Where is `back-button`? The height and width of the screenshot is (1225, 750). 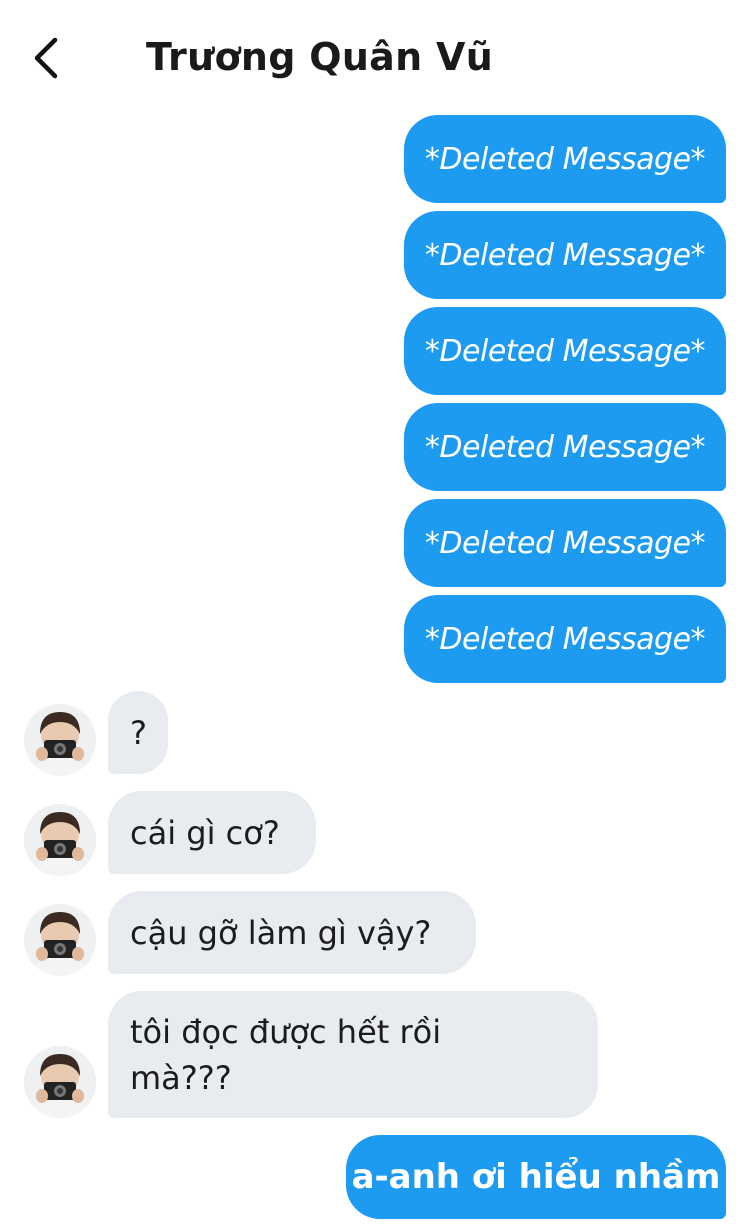 back-button is located at coordinates (46, 58).